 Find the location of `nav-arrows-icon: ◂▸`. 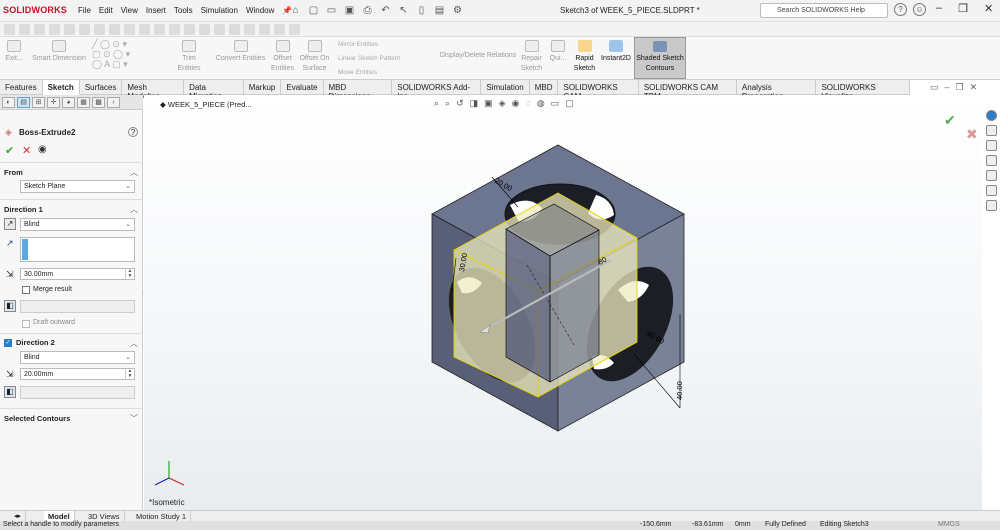

nav-arrows-icon: ◂▸ is located at coordinates (18, 516).